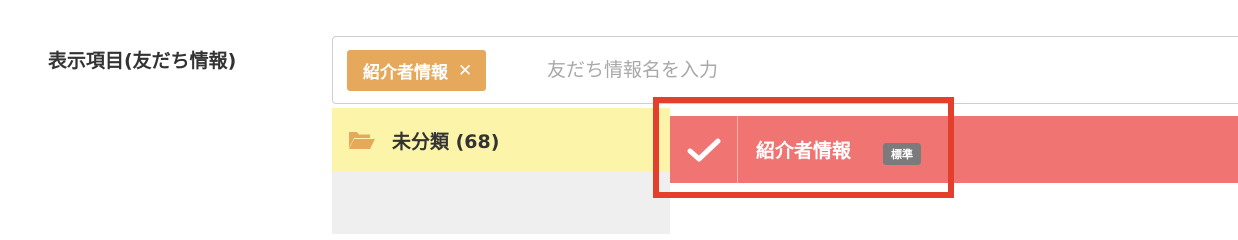  I want to click on item-name: 紹介者情報, so click(804, 151).